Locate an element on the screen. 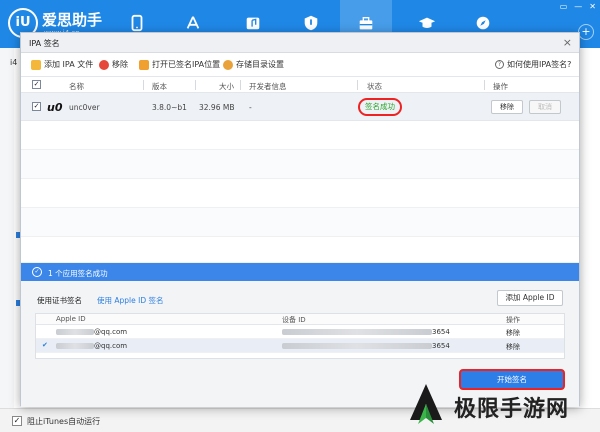 The image size is (600, 432). watermark: 极限手游网 is located at coordinates (500, 405).